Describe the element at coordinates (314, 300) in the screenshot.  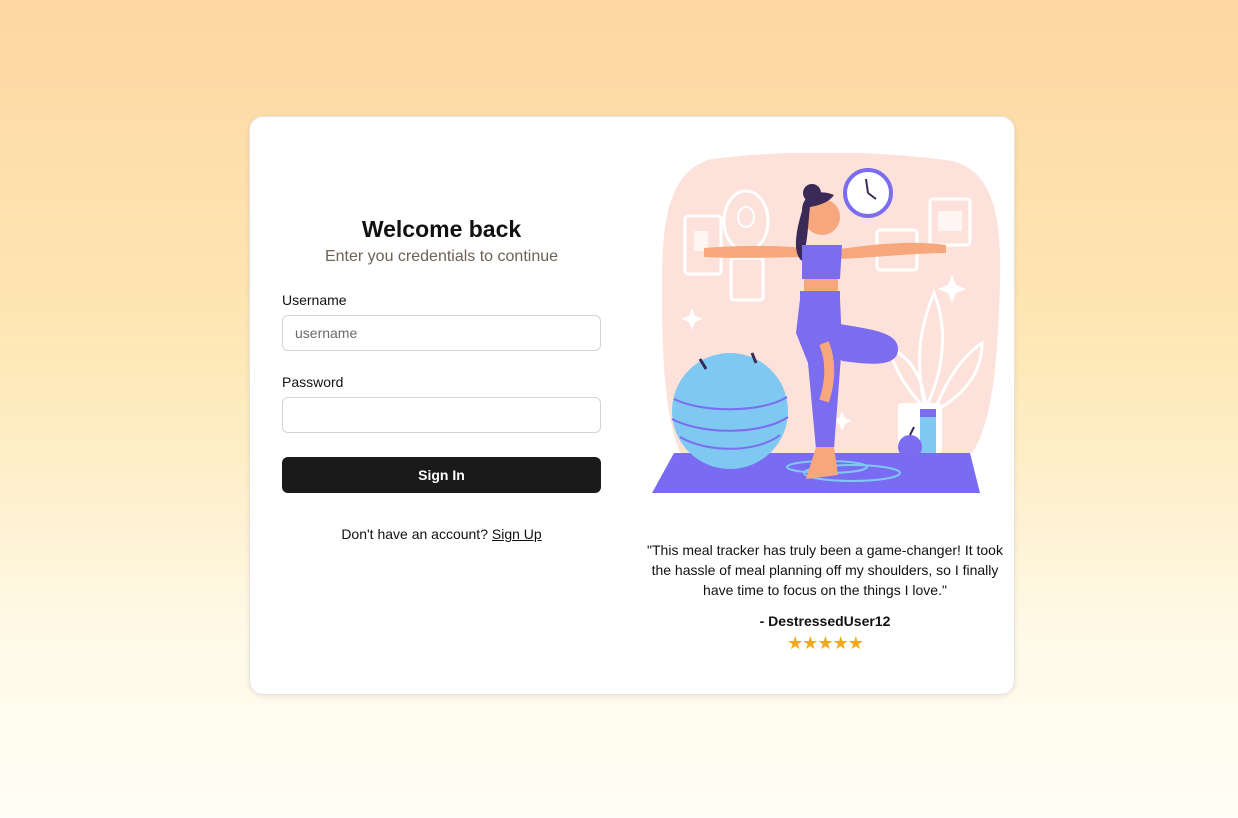
I see `username-label: Username` at that location.